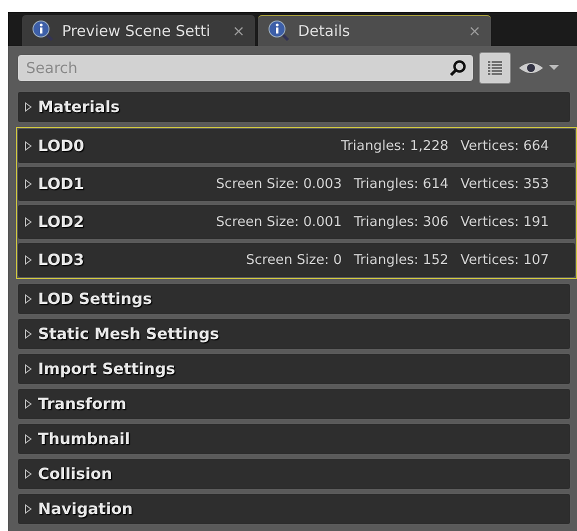 This screenshot has width=577, height=531. I want to click on category-label: Navigation, so click(85, 509).